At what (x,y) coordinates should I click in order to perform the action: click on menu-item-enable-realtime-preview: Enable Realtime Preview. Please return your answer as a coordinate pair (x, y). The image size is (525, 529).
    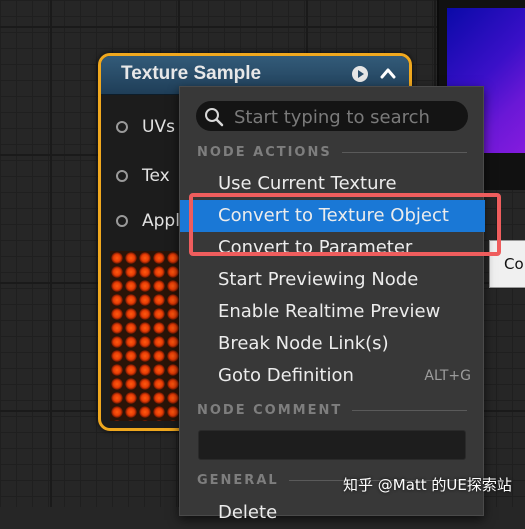
    Looking at the image, I should click on (332, 312).